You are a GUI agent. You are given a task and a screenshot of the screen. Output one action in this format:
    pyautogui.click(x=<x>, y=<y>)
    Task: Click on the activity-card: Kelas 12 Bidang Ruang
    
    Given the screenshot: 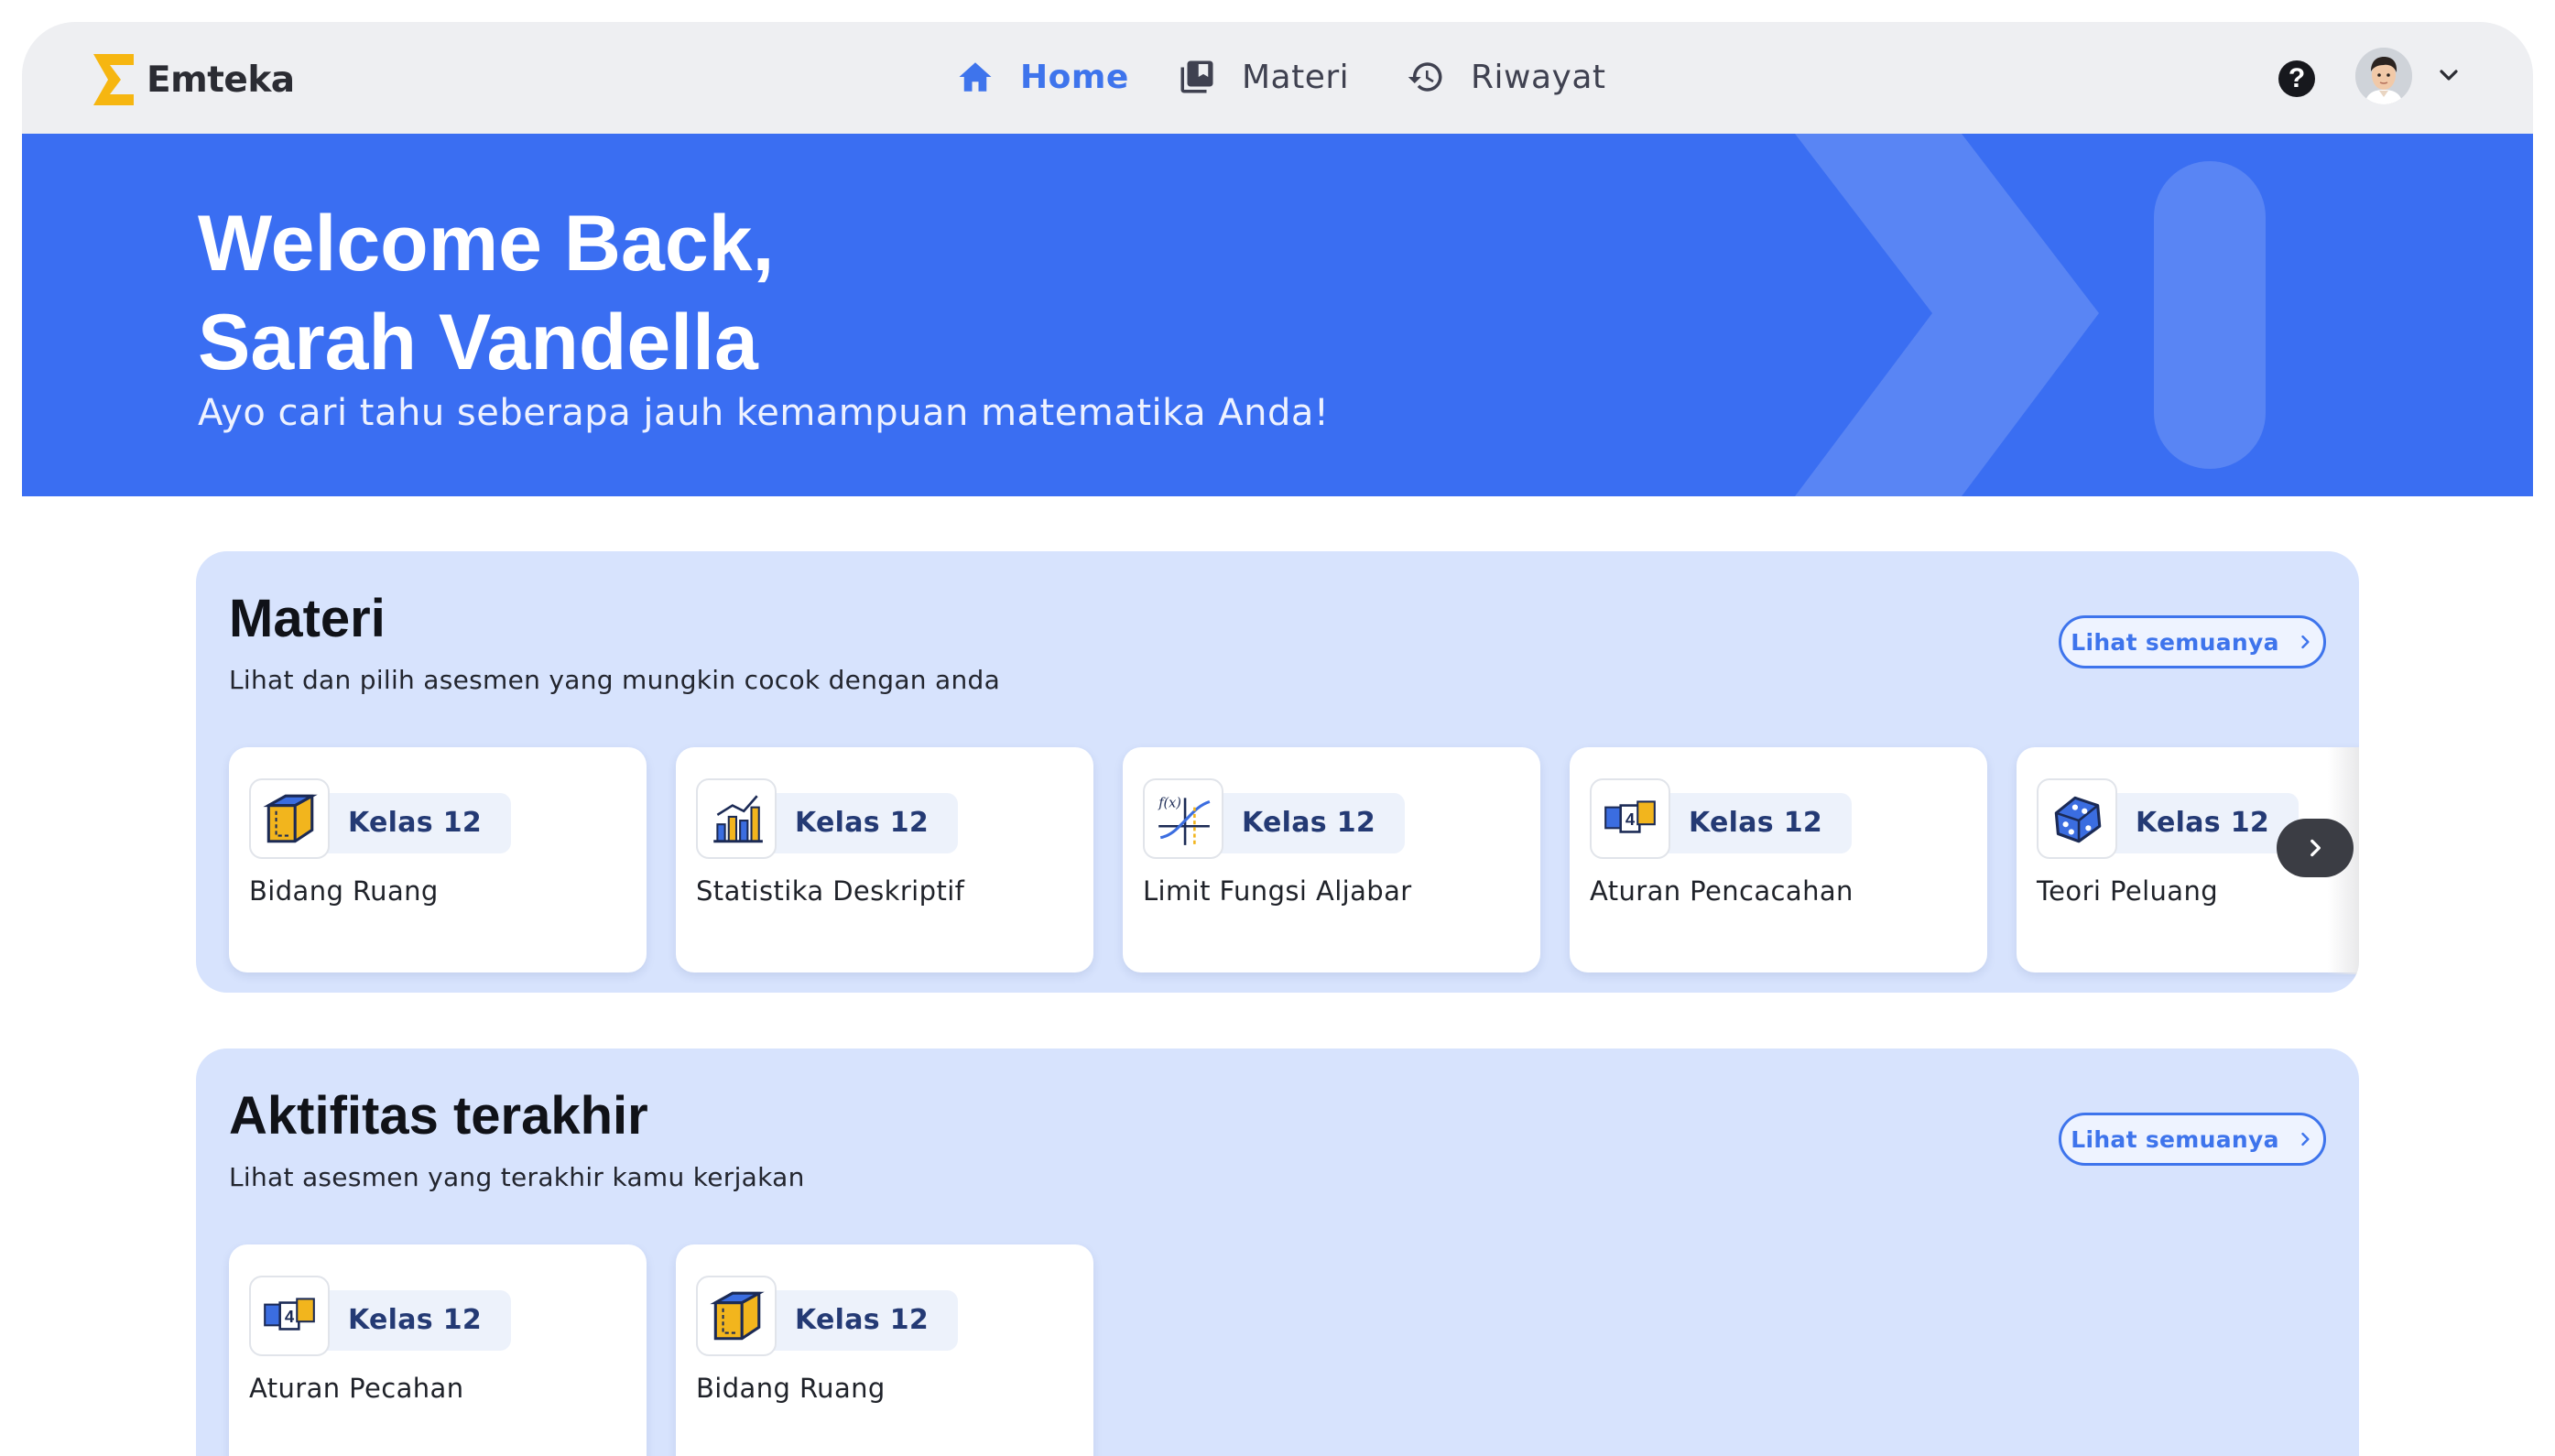 What is the action you would take?
    pyautogui.click(x=885, y=1350)
    